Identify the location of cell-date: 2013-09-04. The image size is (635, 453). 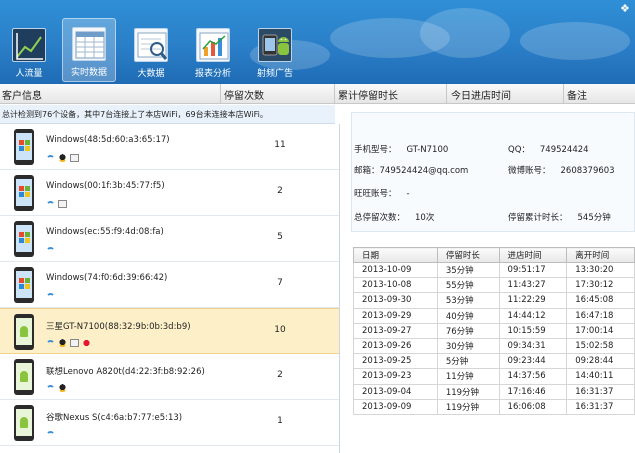
(395, 391).